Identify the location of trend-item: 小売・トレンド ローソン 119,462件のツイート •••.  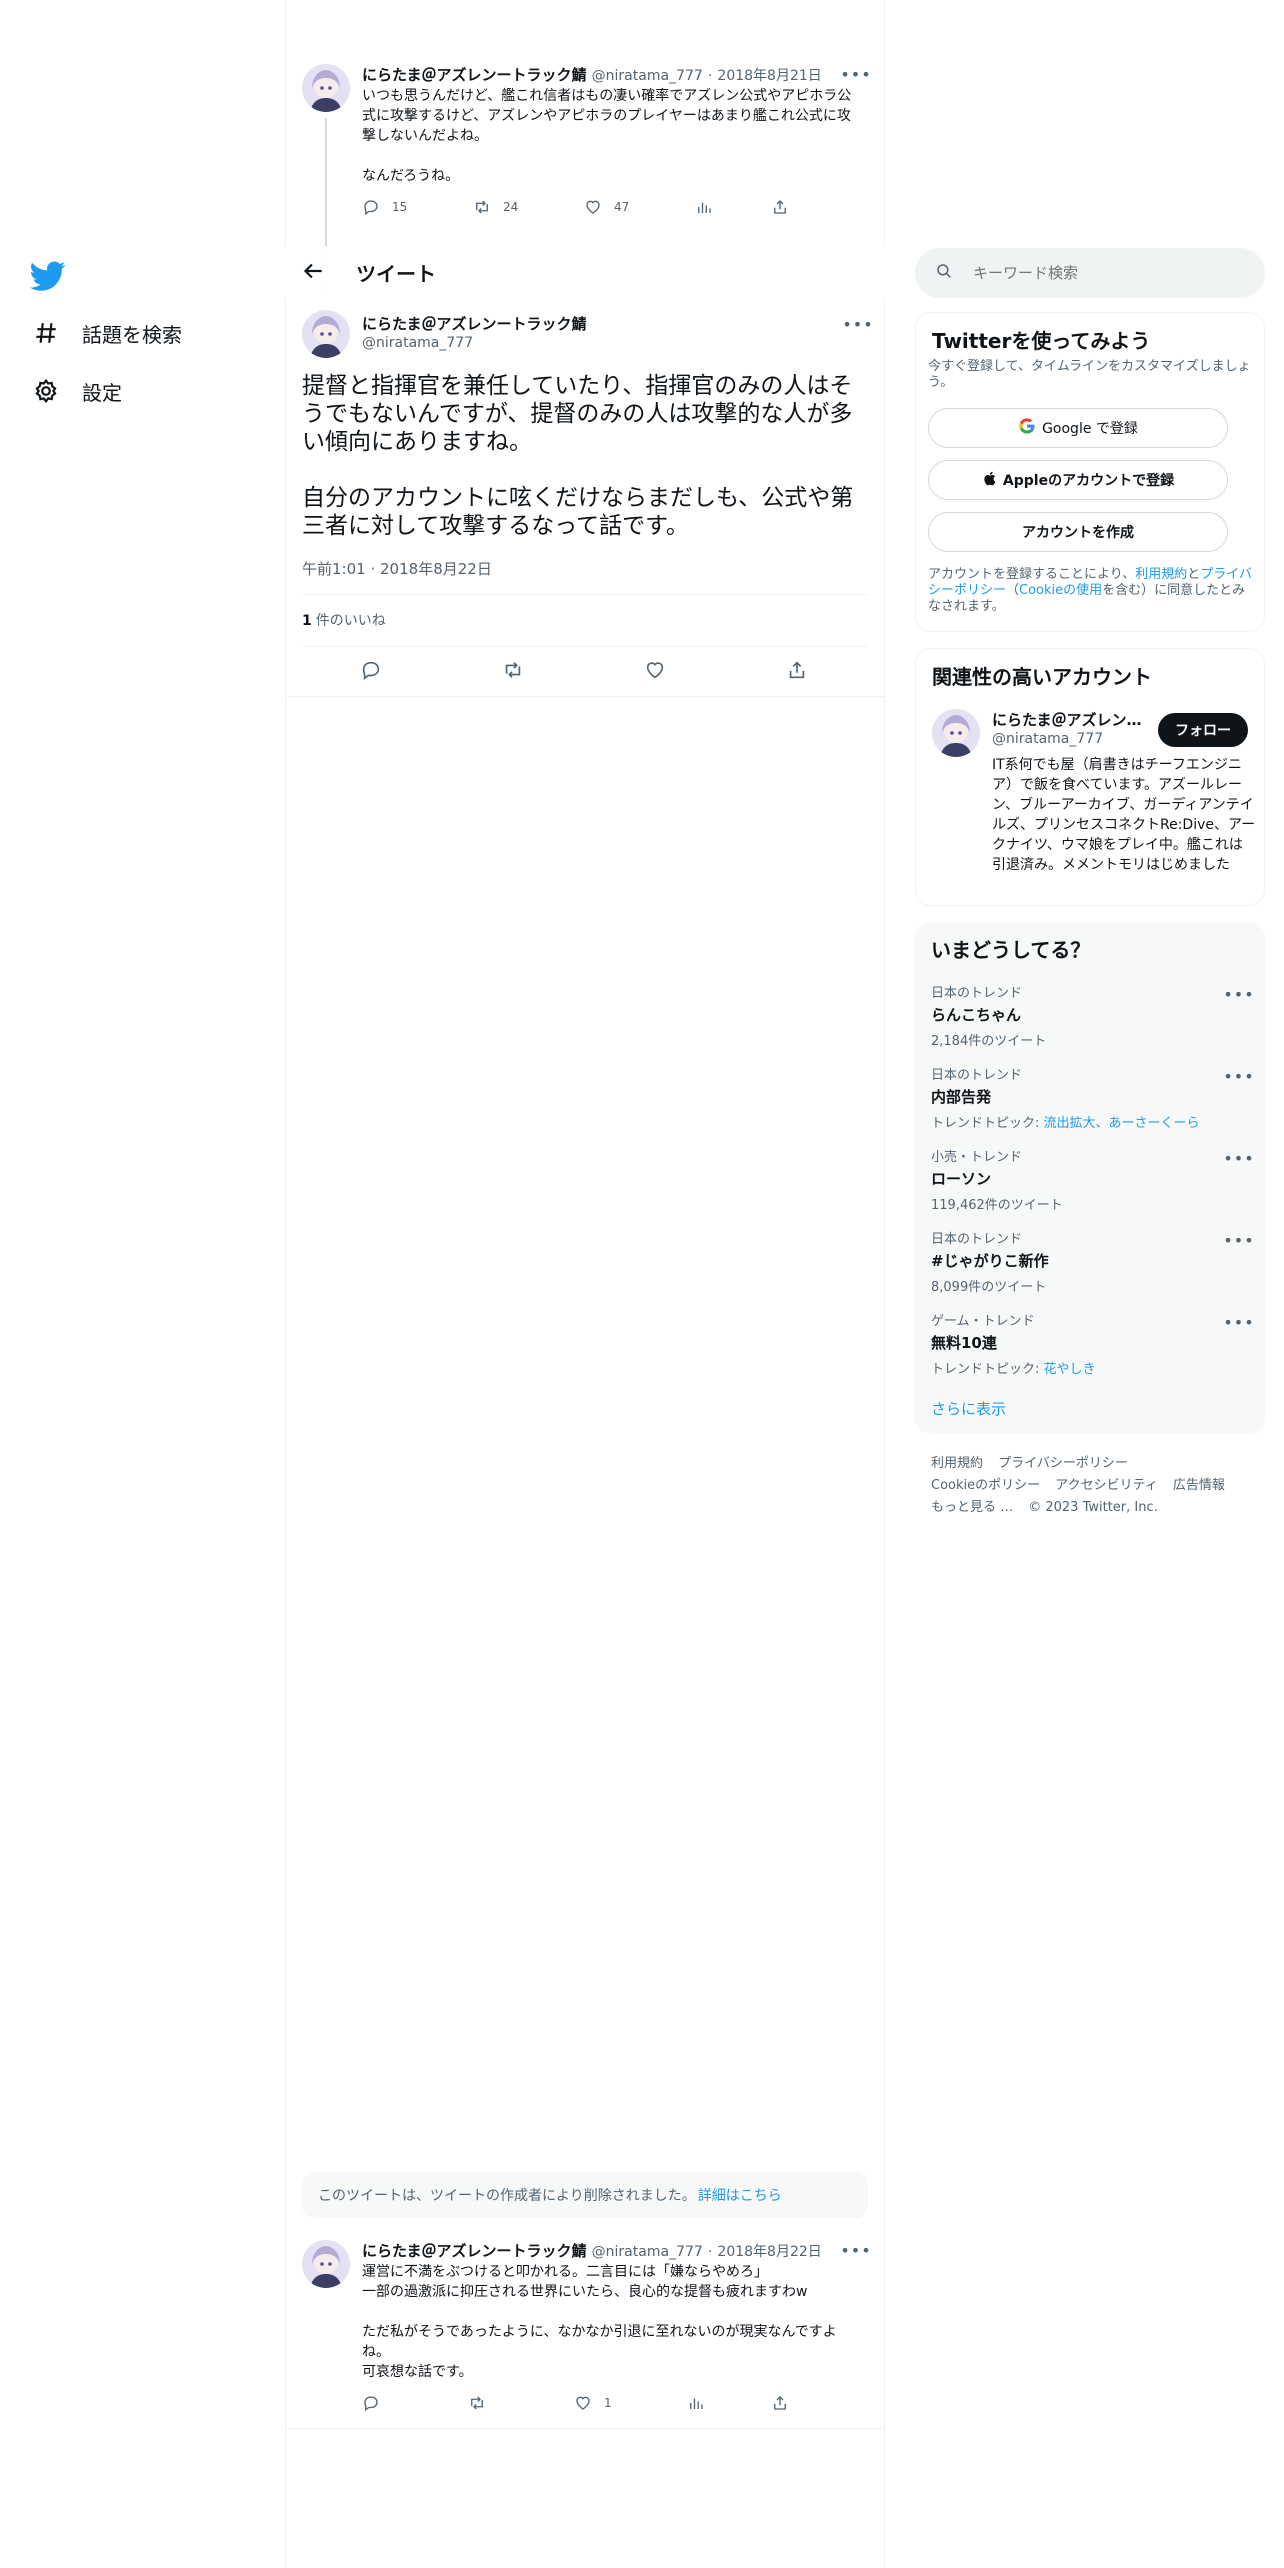
(1092, 1180).